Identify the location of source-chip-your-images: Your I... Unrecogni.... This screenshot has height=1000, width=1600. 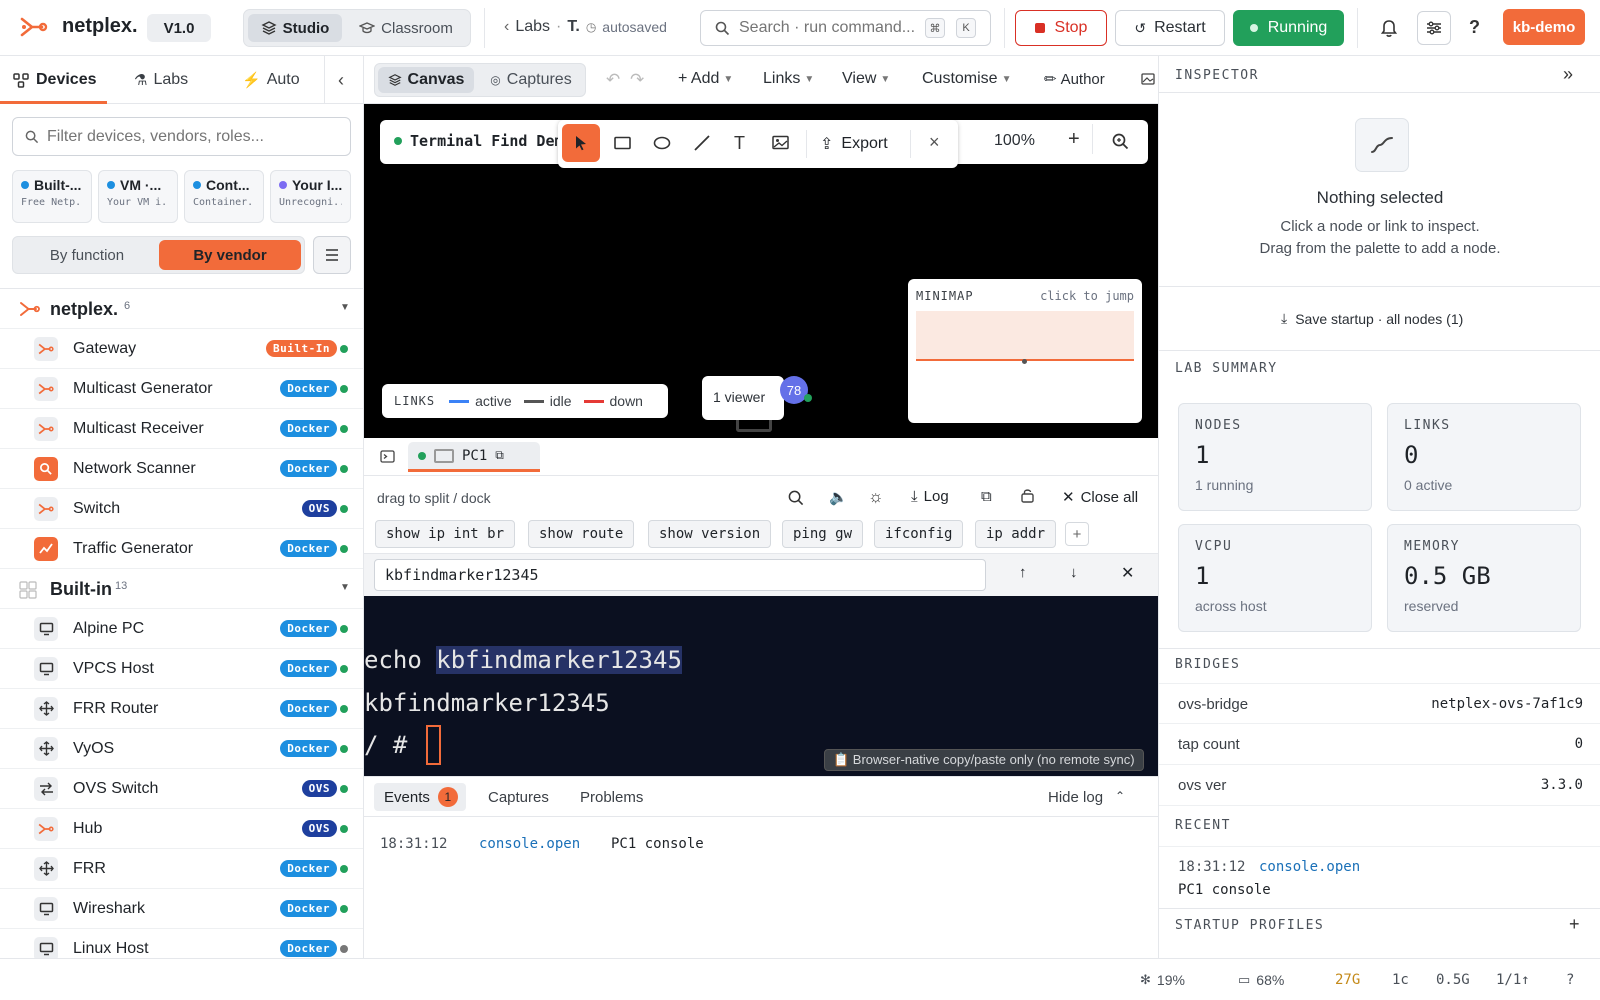
(310, 196).